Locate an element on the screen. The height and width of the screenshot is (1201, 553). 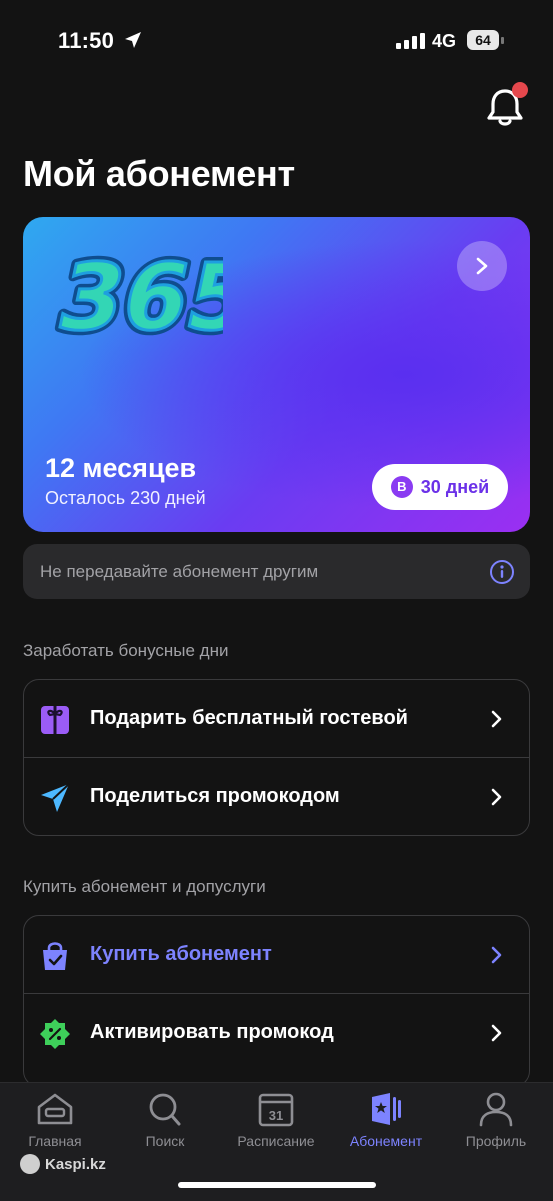
activate-promo-item: Активировать промокод is located at coordinates (276, 1032).